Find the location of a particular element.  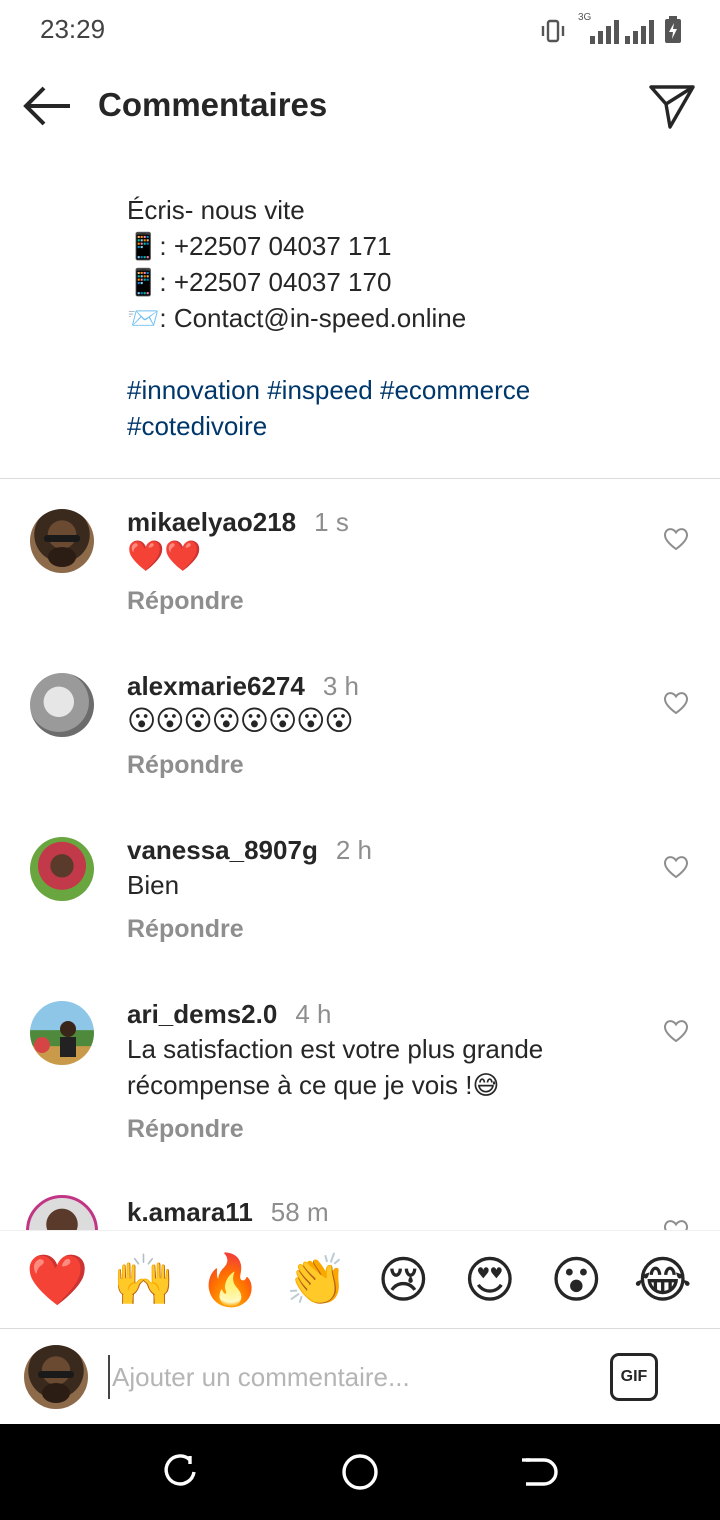

gif-button: GIF is located at coordinates (634, 1377).